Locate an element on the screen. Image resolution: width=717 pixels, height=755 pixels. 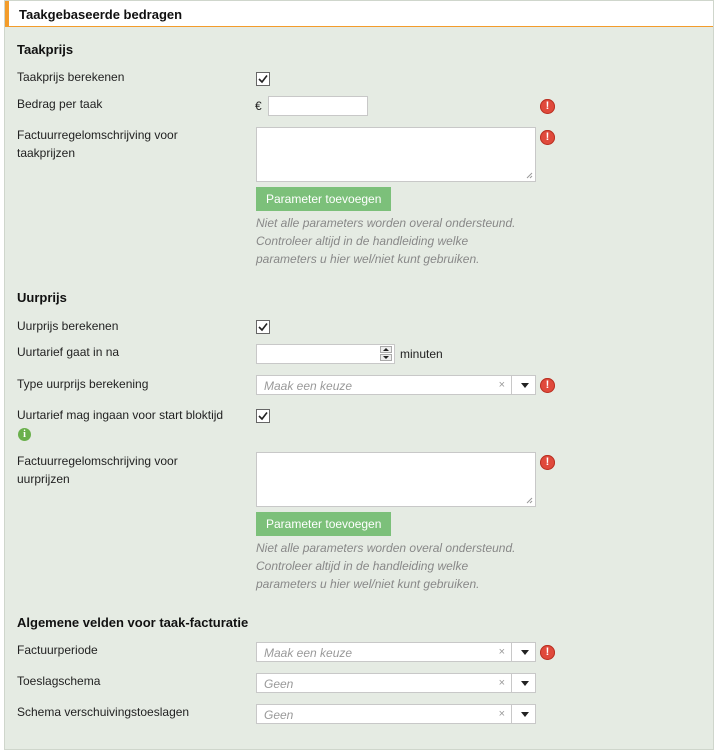
hourly-start-number-input is located at coordinates (325, 354).